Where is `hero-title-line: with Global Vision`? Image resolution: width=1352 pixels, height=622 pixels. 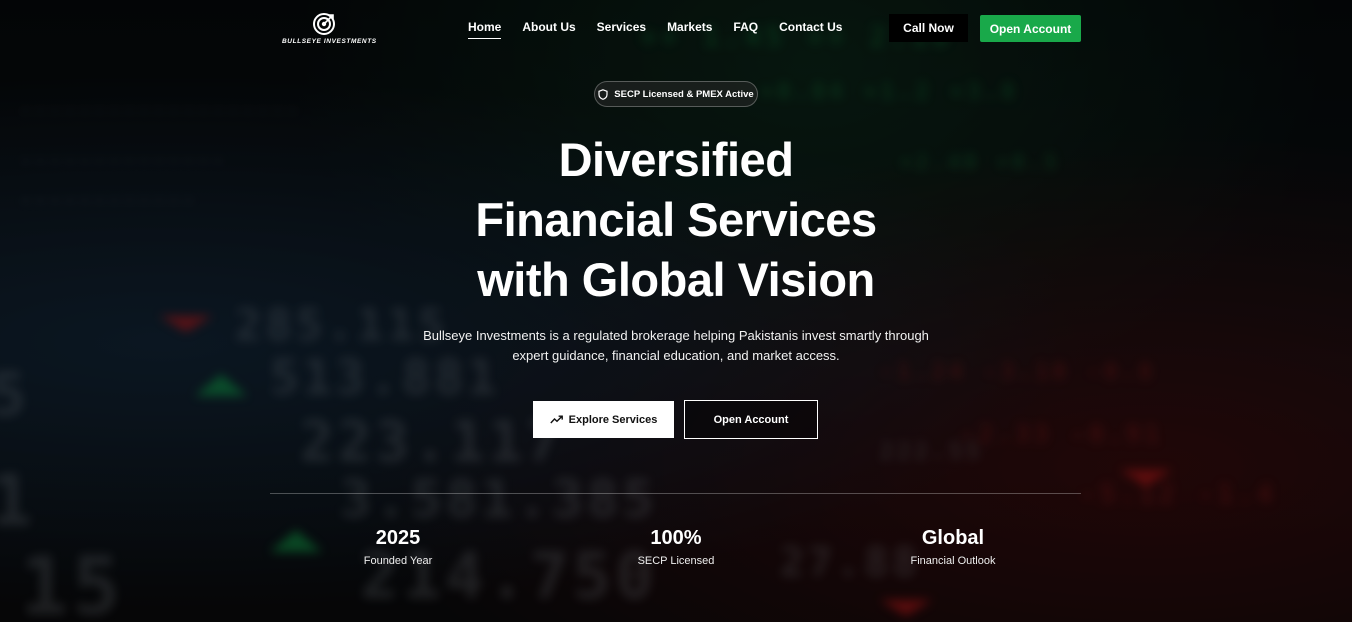
hero-title-line: with Global Vision is located at coordinates (676, 279).